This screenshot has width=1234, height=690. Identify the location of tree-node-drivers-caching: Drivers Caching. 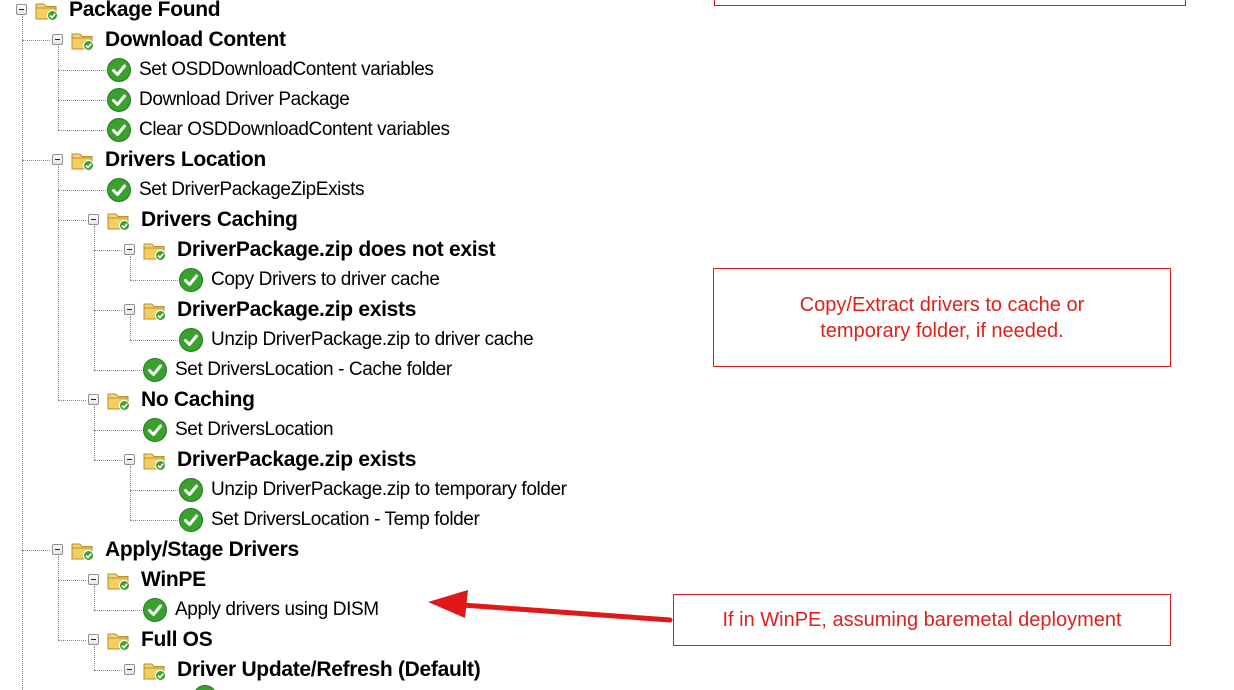
(202, 220).